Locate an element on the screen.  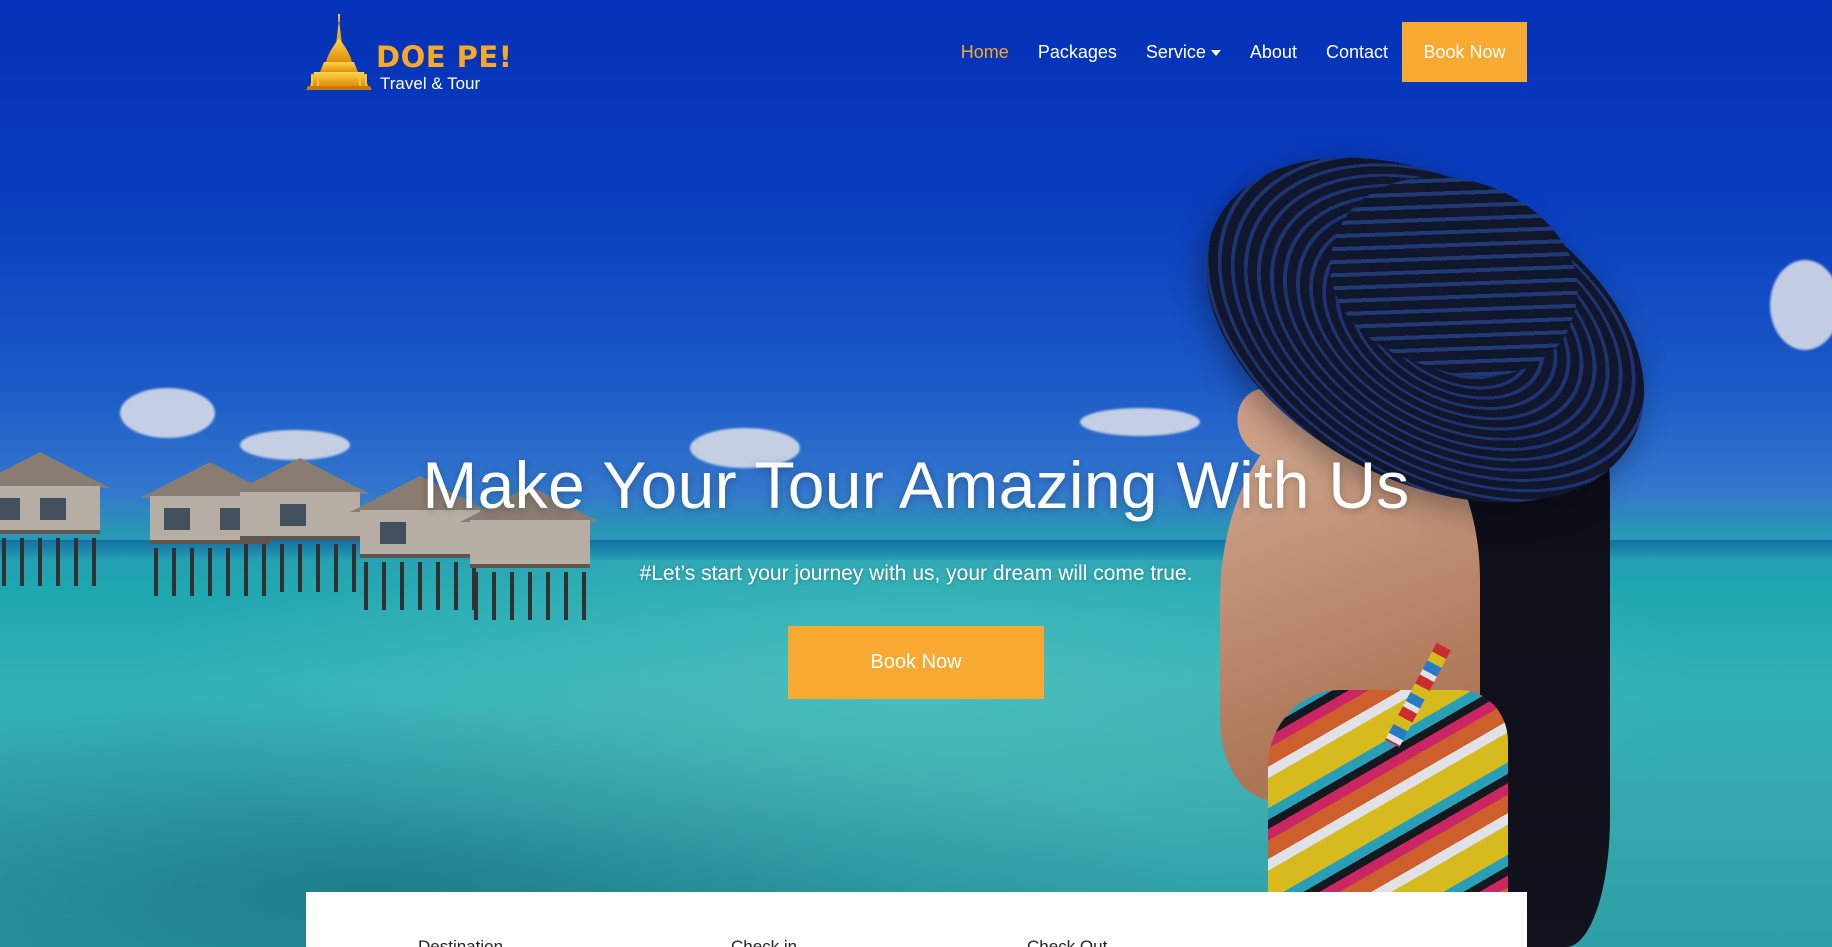
nav-link-service: Service is located at coordinates (1183, 52).